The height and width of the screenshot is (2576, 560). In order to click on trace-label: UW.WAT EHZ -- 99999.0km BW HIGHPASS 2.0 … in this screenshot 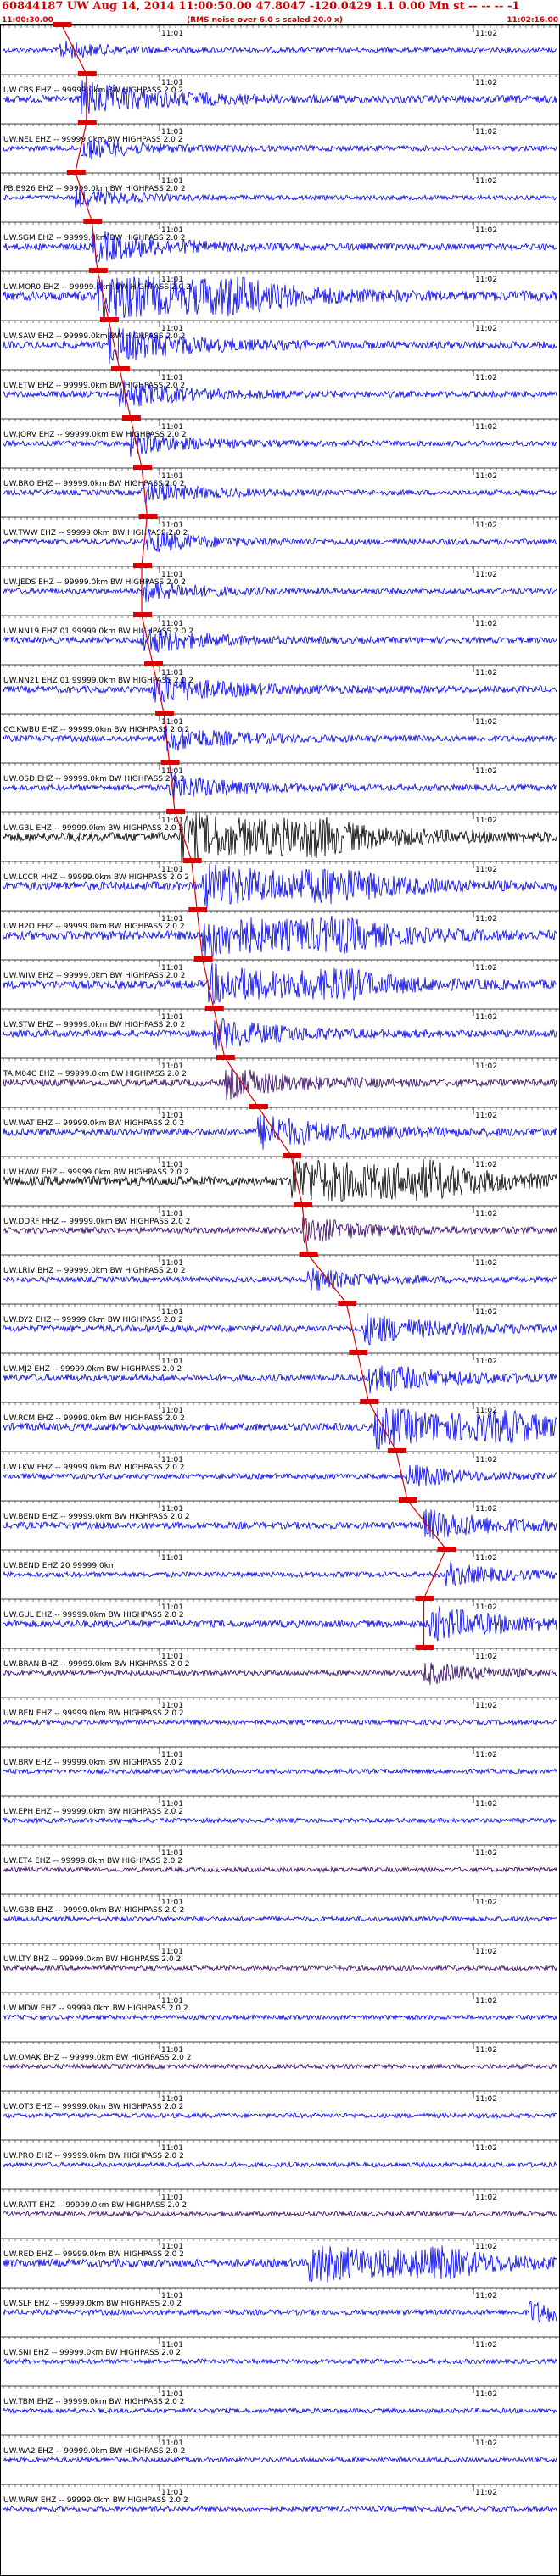, I will do `click(93, 1123)`.